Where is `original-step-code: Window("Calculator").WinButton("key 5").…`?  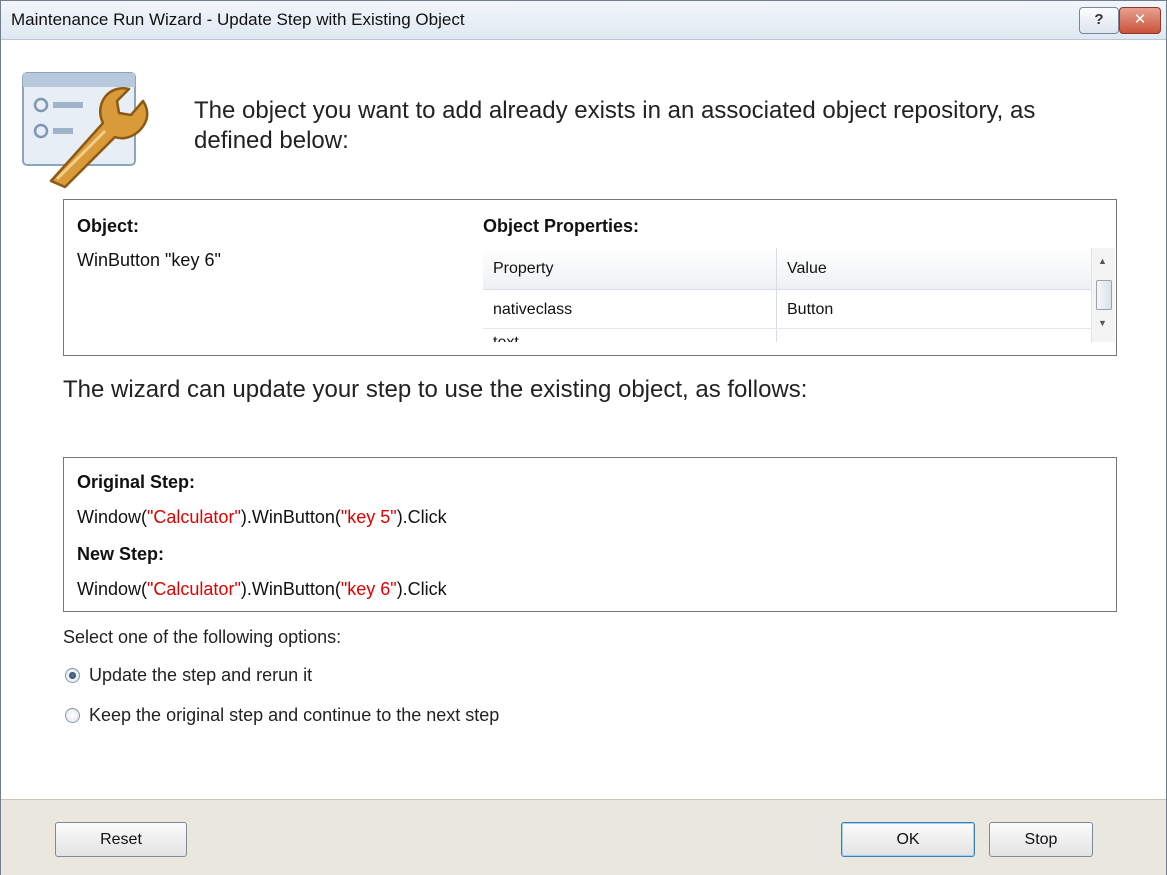 original-step-code: Window("Calculator").WinButton("key 5").… is located at coordinates (262, 517).